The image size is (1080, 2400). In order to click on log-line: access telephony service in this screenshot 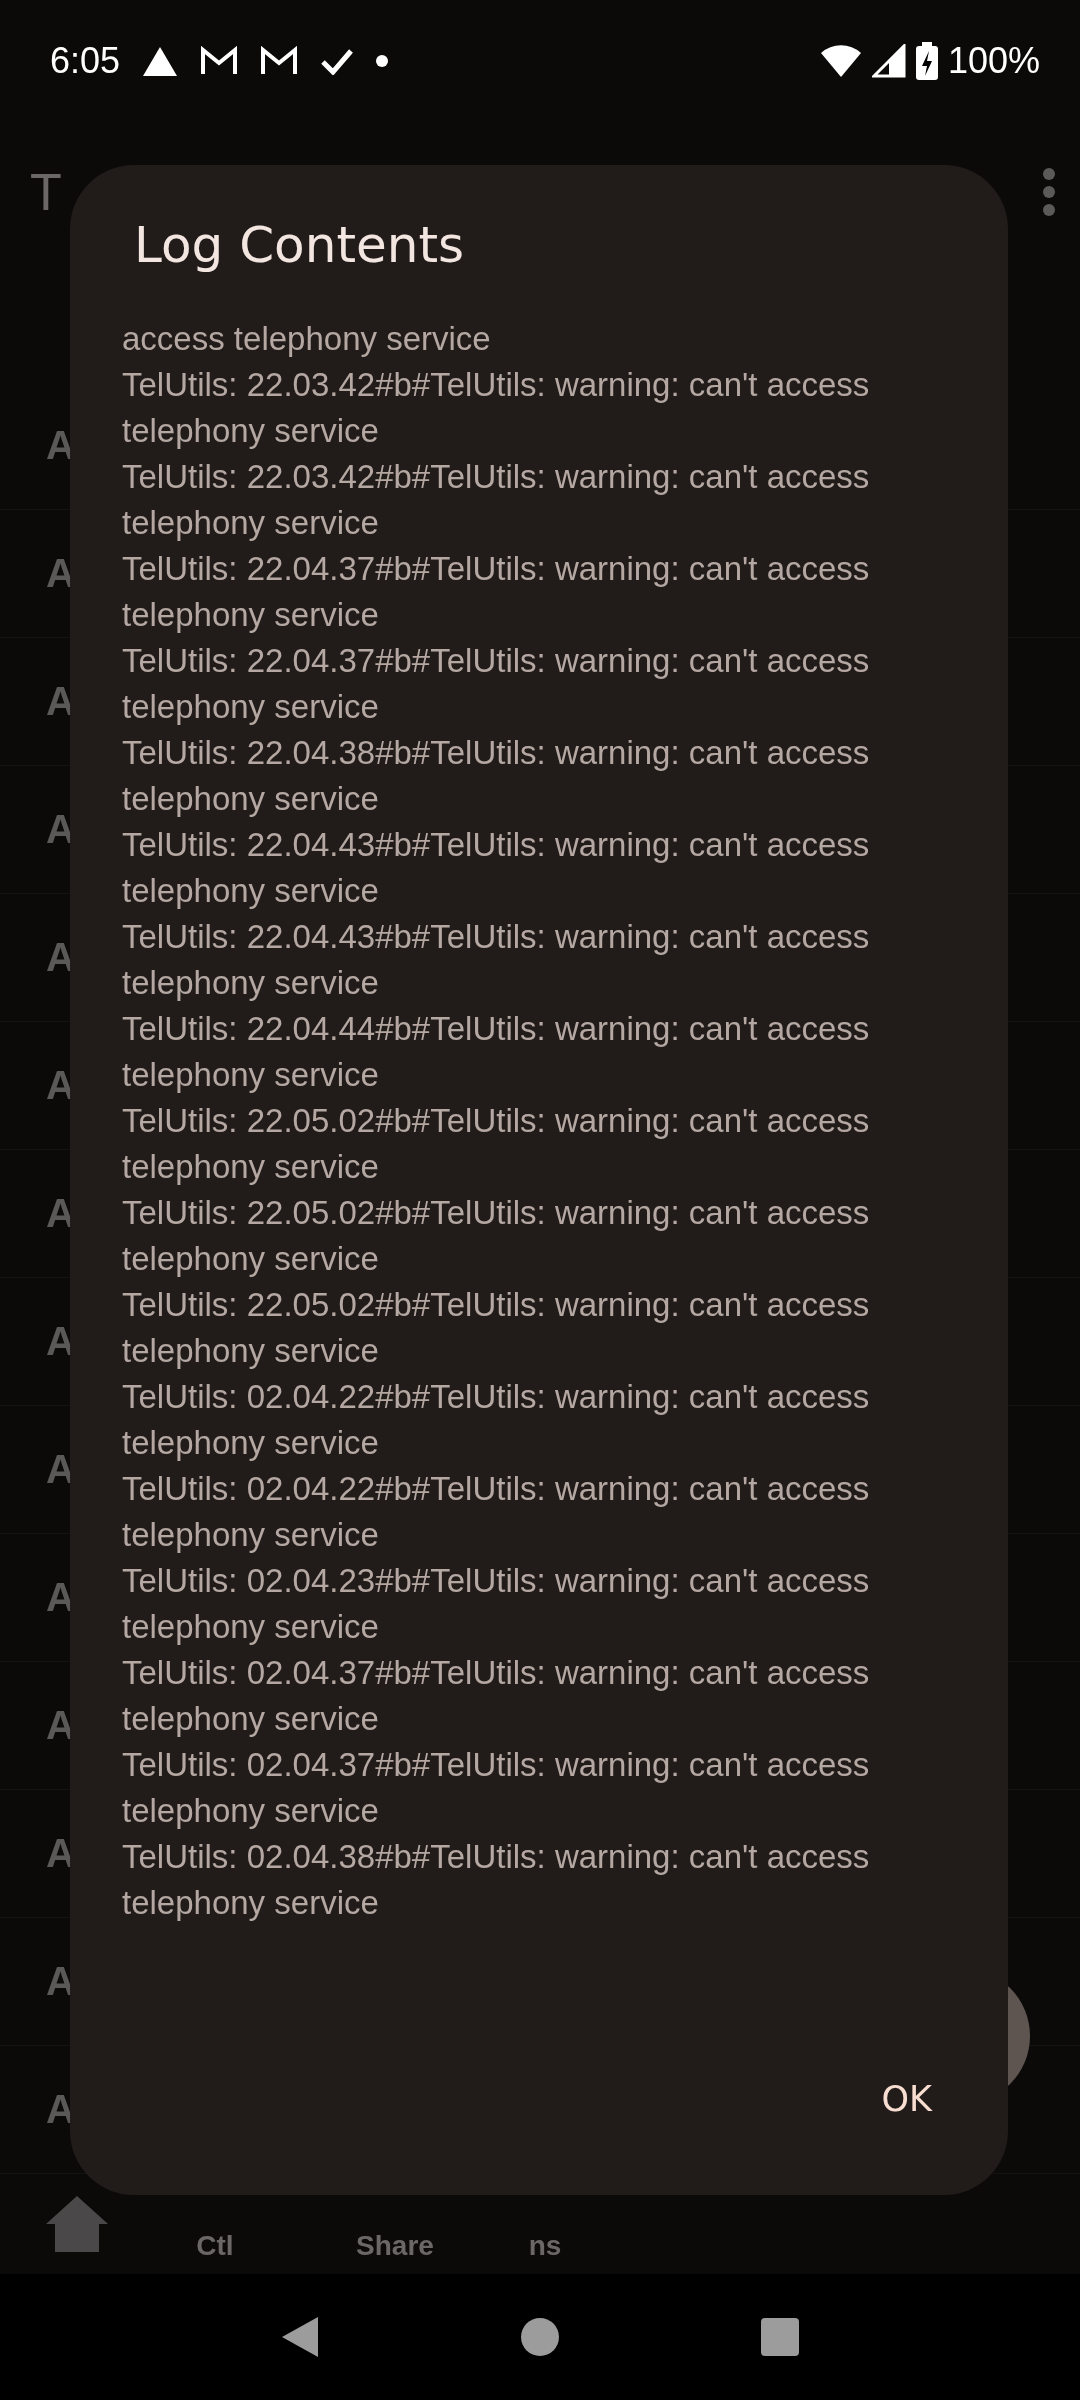, I will do `click(307, 339)`.